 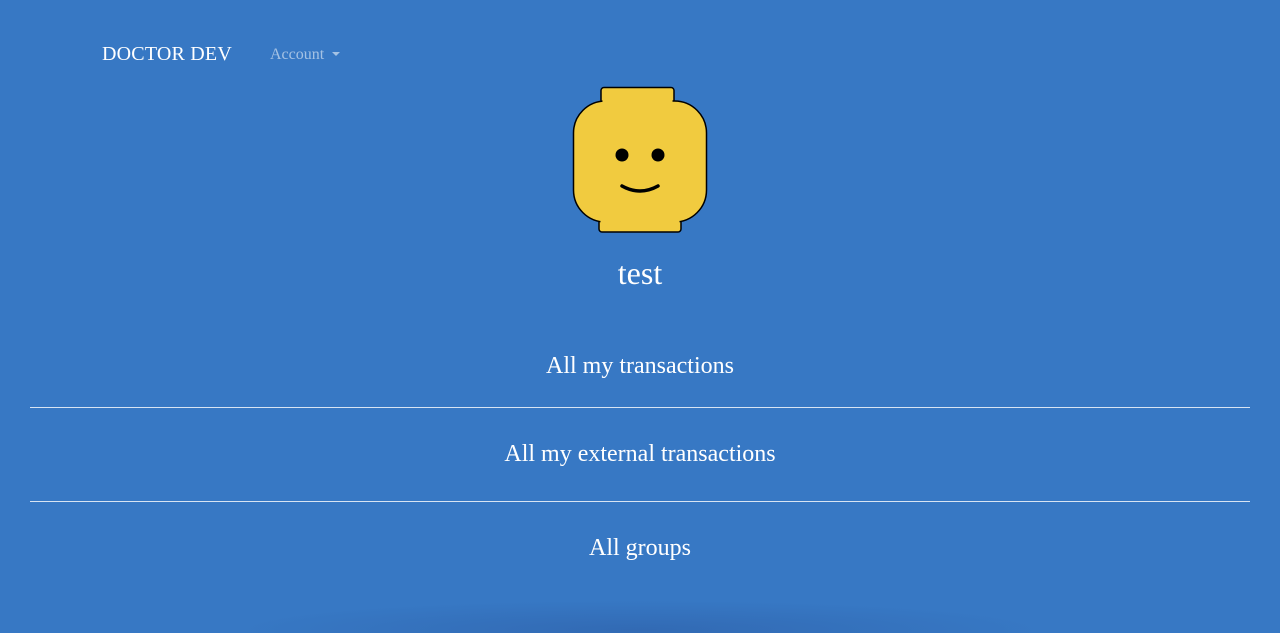 What do you see at coordinates (297, 54) in the screenshot?
I see `account-label: Account` at bounding box center [297, 54].